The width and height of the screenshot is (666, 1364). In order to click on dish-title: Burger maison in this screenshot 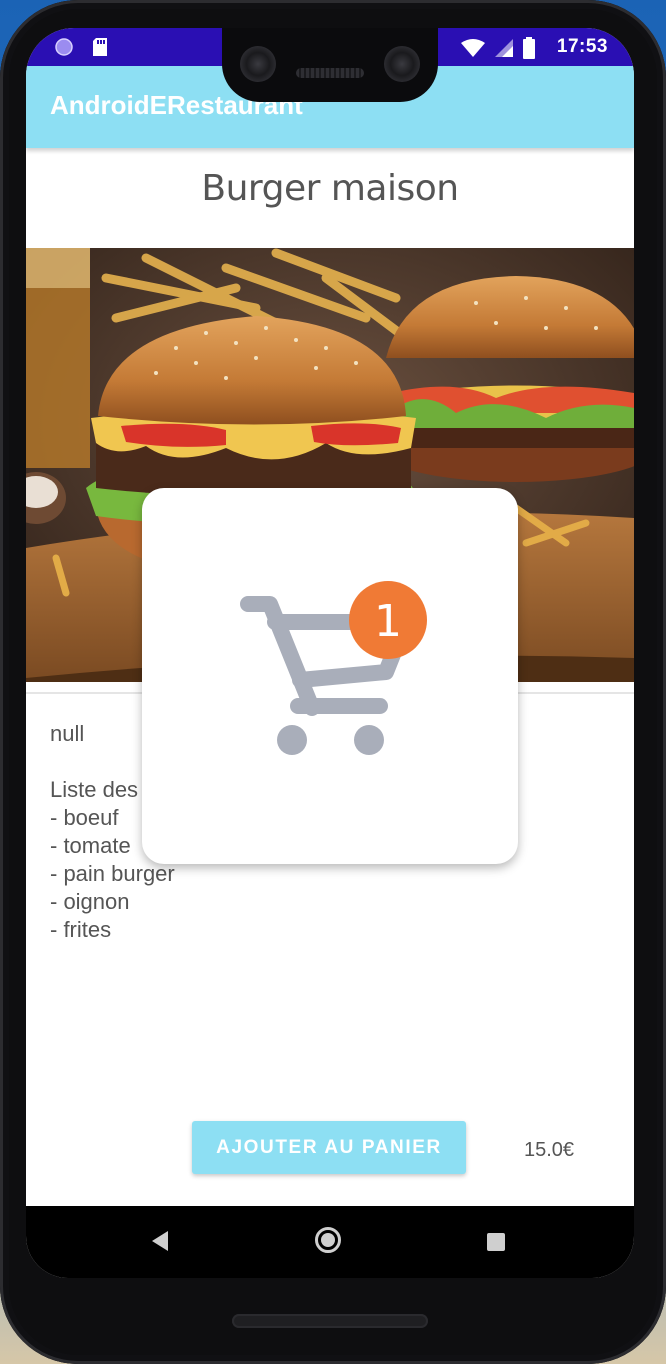, I will do `click(330, 188)`.